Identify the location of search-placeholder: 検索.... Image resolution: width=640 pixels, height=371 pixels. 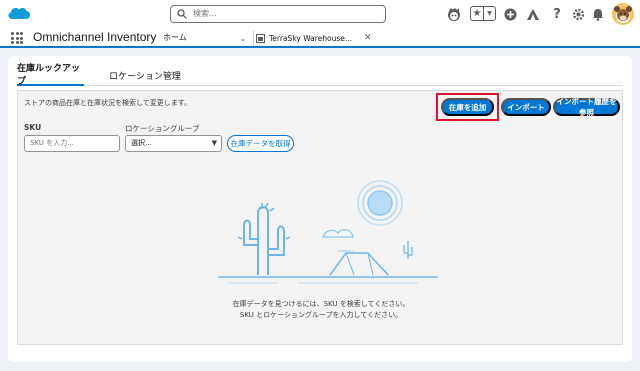
(205, 13).